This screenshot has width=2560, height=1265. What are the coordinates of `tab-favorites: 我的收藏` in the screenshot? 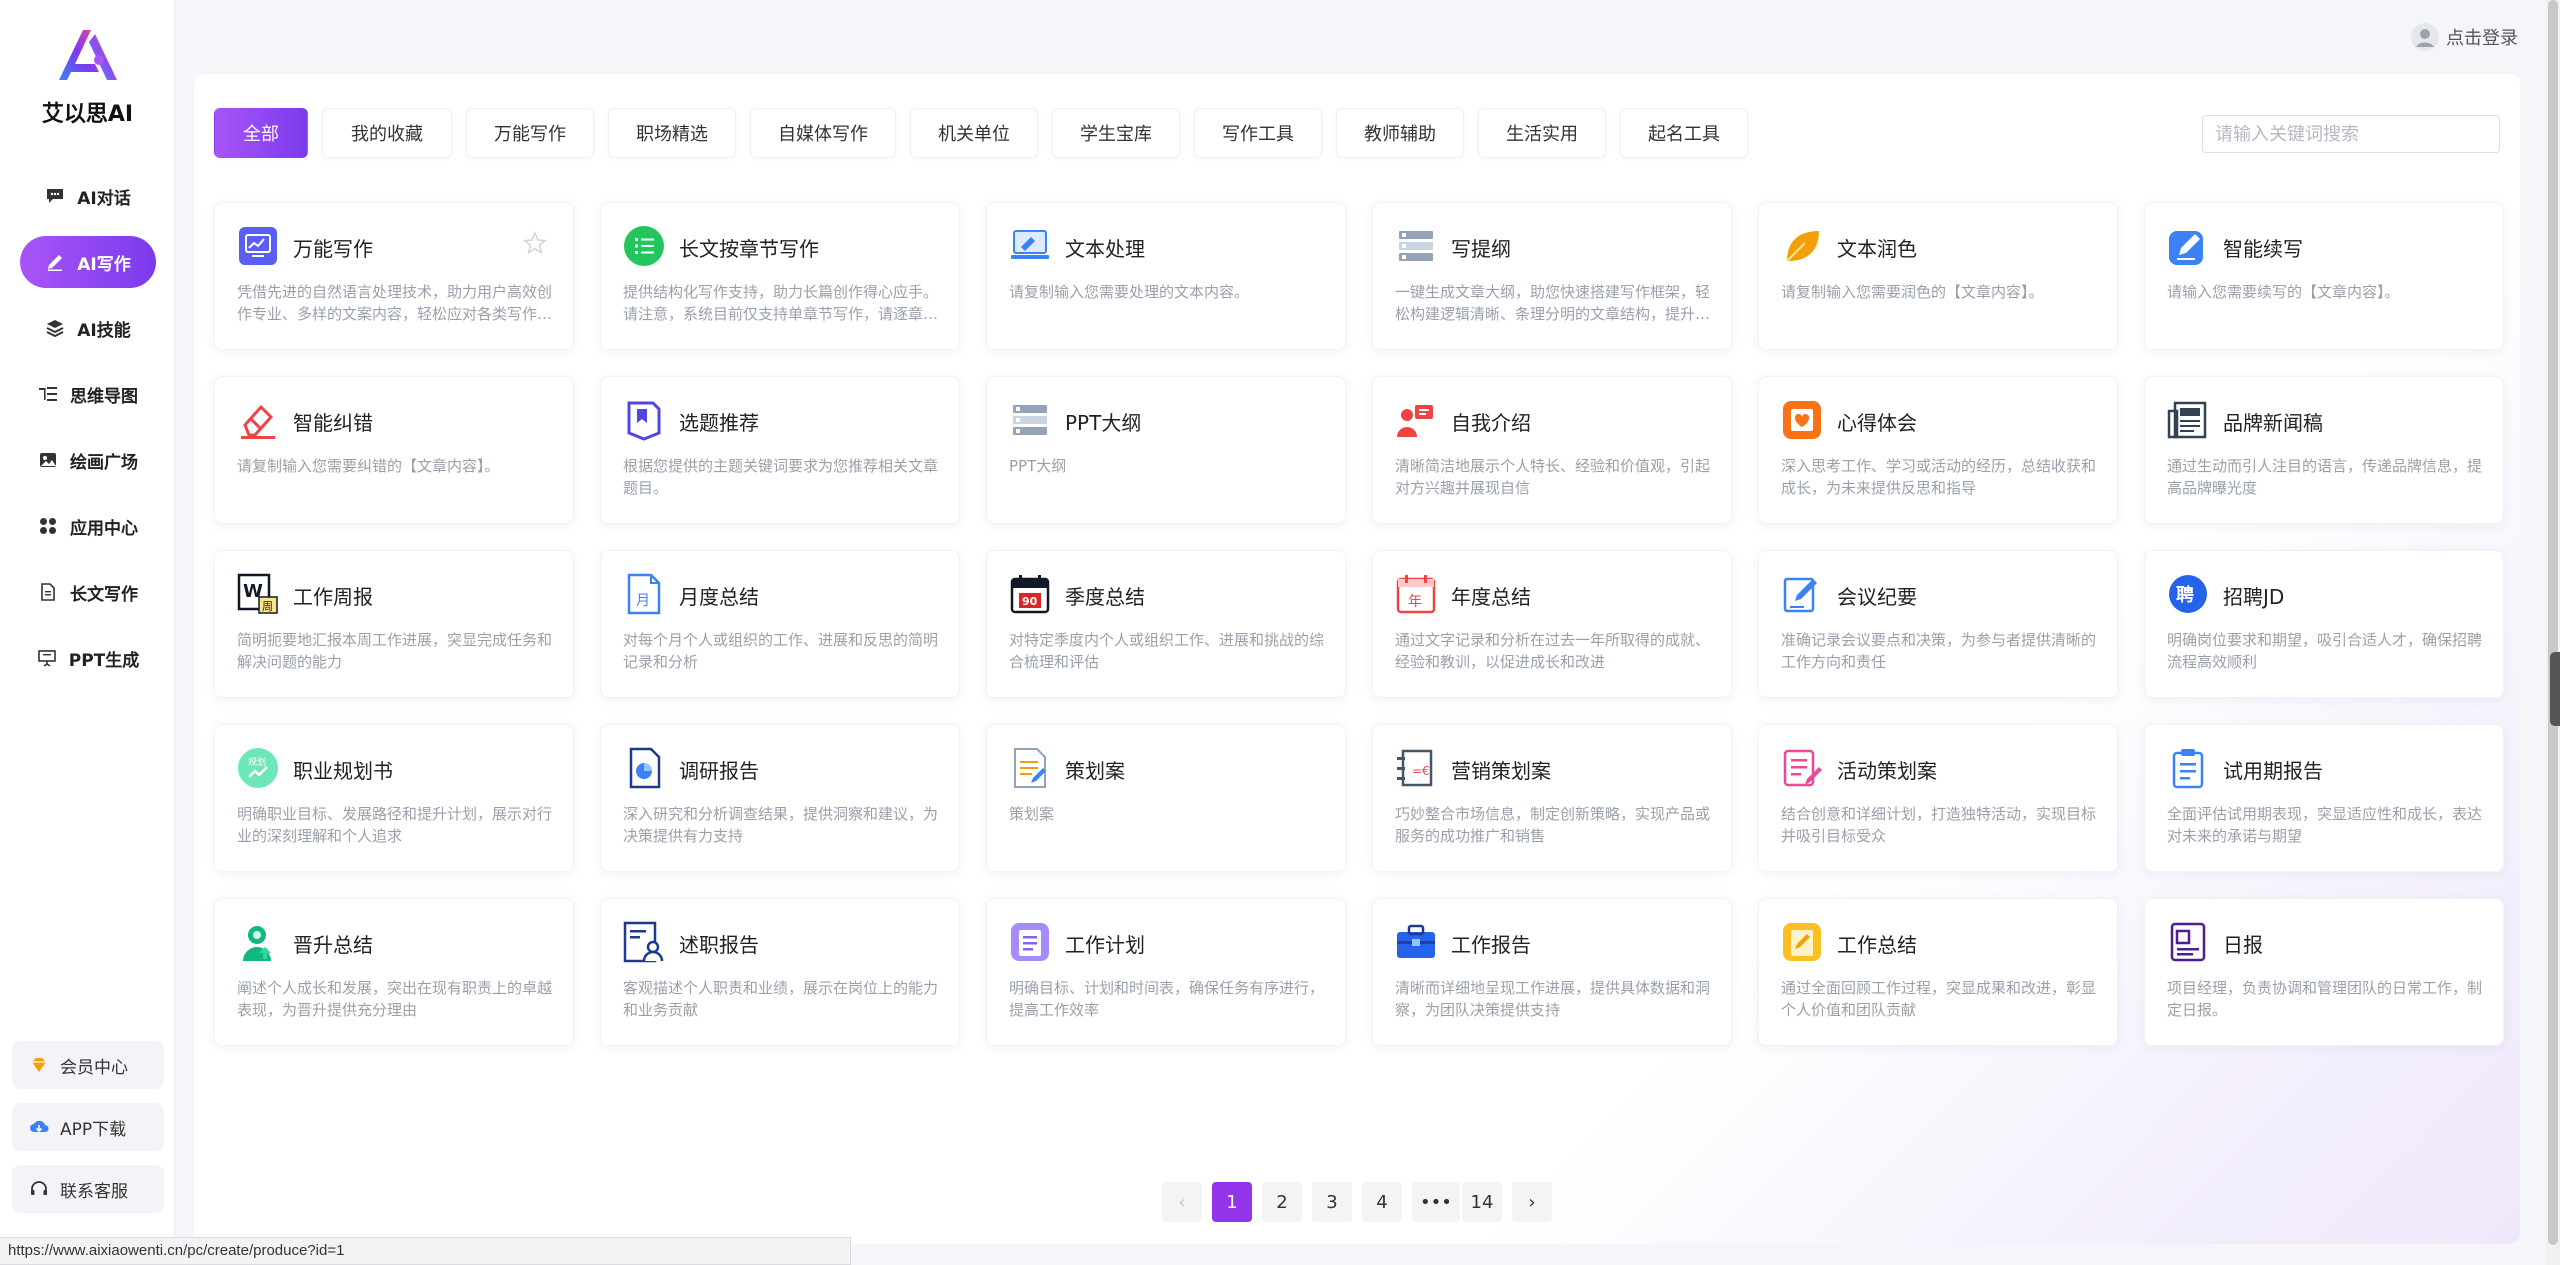 It's located at (387, 133).